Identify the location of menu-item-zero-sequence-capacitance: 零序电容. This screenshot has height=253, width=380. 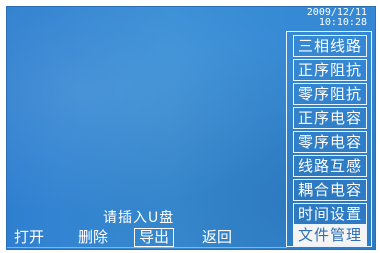
(330, 142).